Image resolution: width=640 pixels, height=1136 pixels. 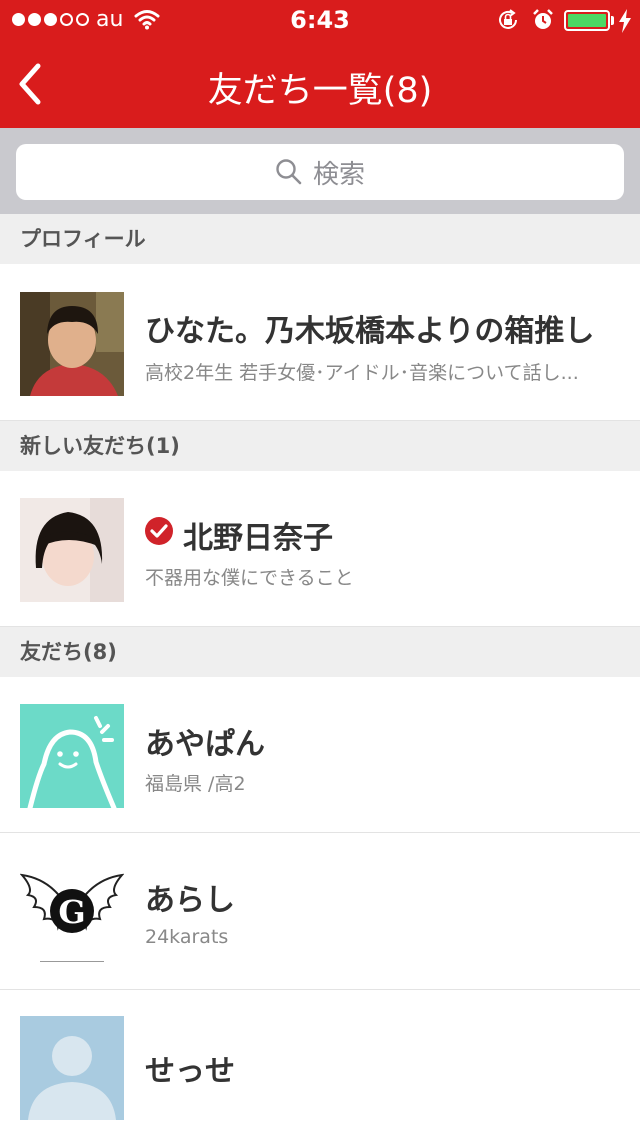 I want to click on list-item: 北野日奈子 不器用な僕にできること, so click(x=320, y=549).